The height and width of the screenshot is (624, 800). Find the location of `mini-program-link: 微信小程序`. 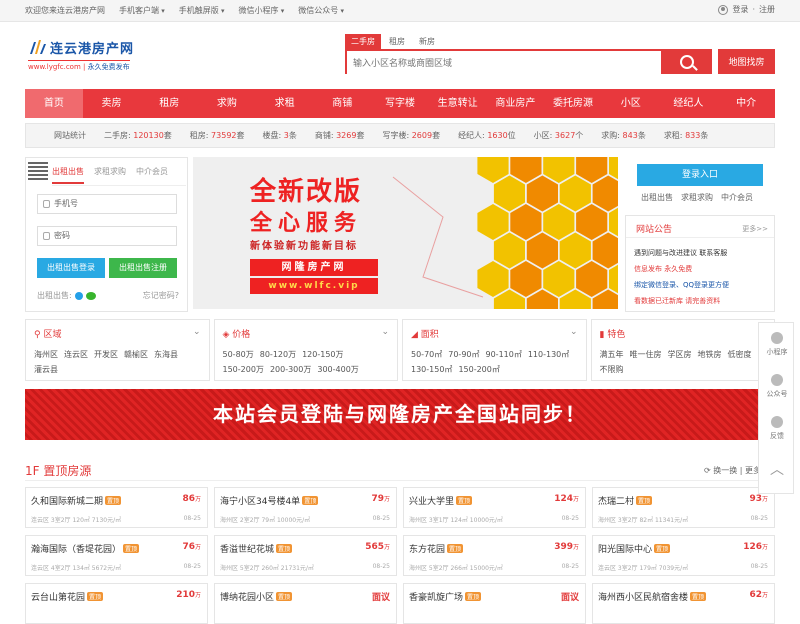

mini-program-link: 微信小程序 is located at coordinates (262, 10).